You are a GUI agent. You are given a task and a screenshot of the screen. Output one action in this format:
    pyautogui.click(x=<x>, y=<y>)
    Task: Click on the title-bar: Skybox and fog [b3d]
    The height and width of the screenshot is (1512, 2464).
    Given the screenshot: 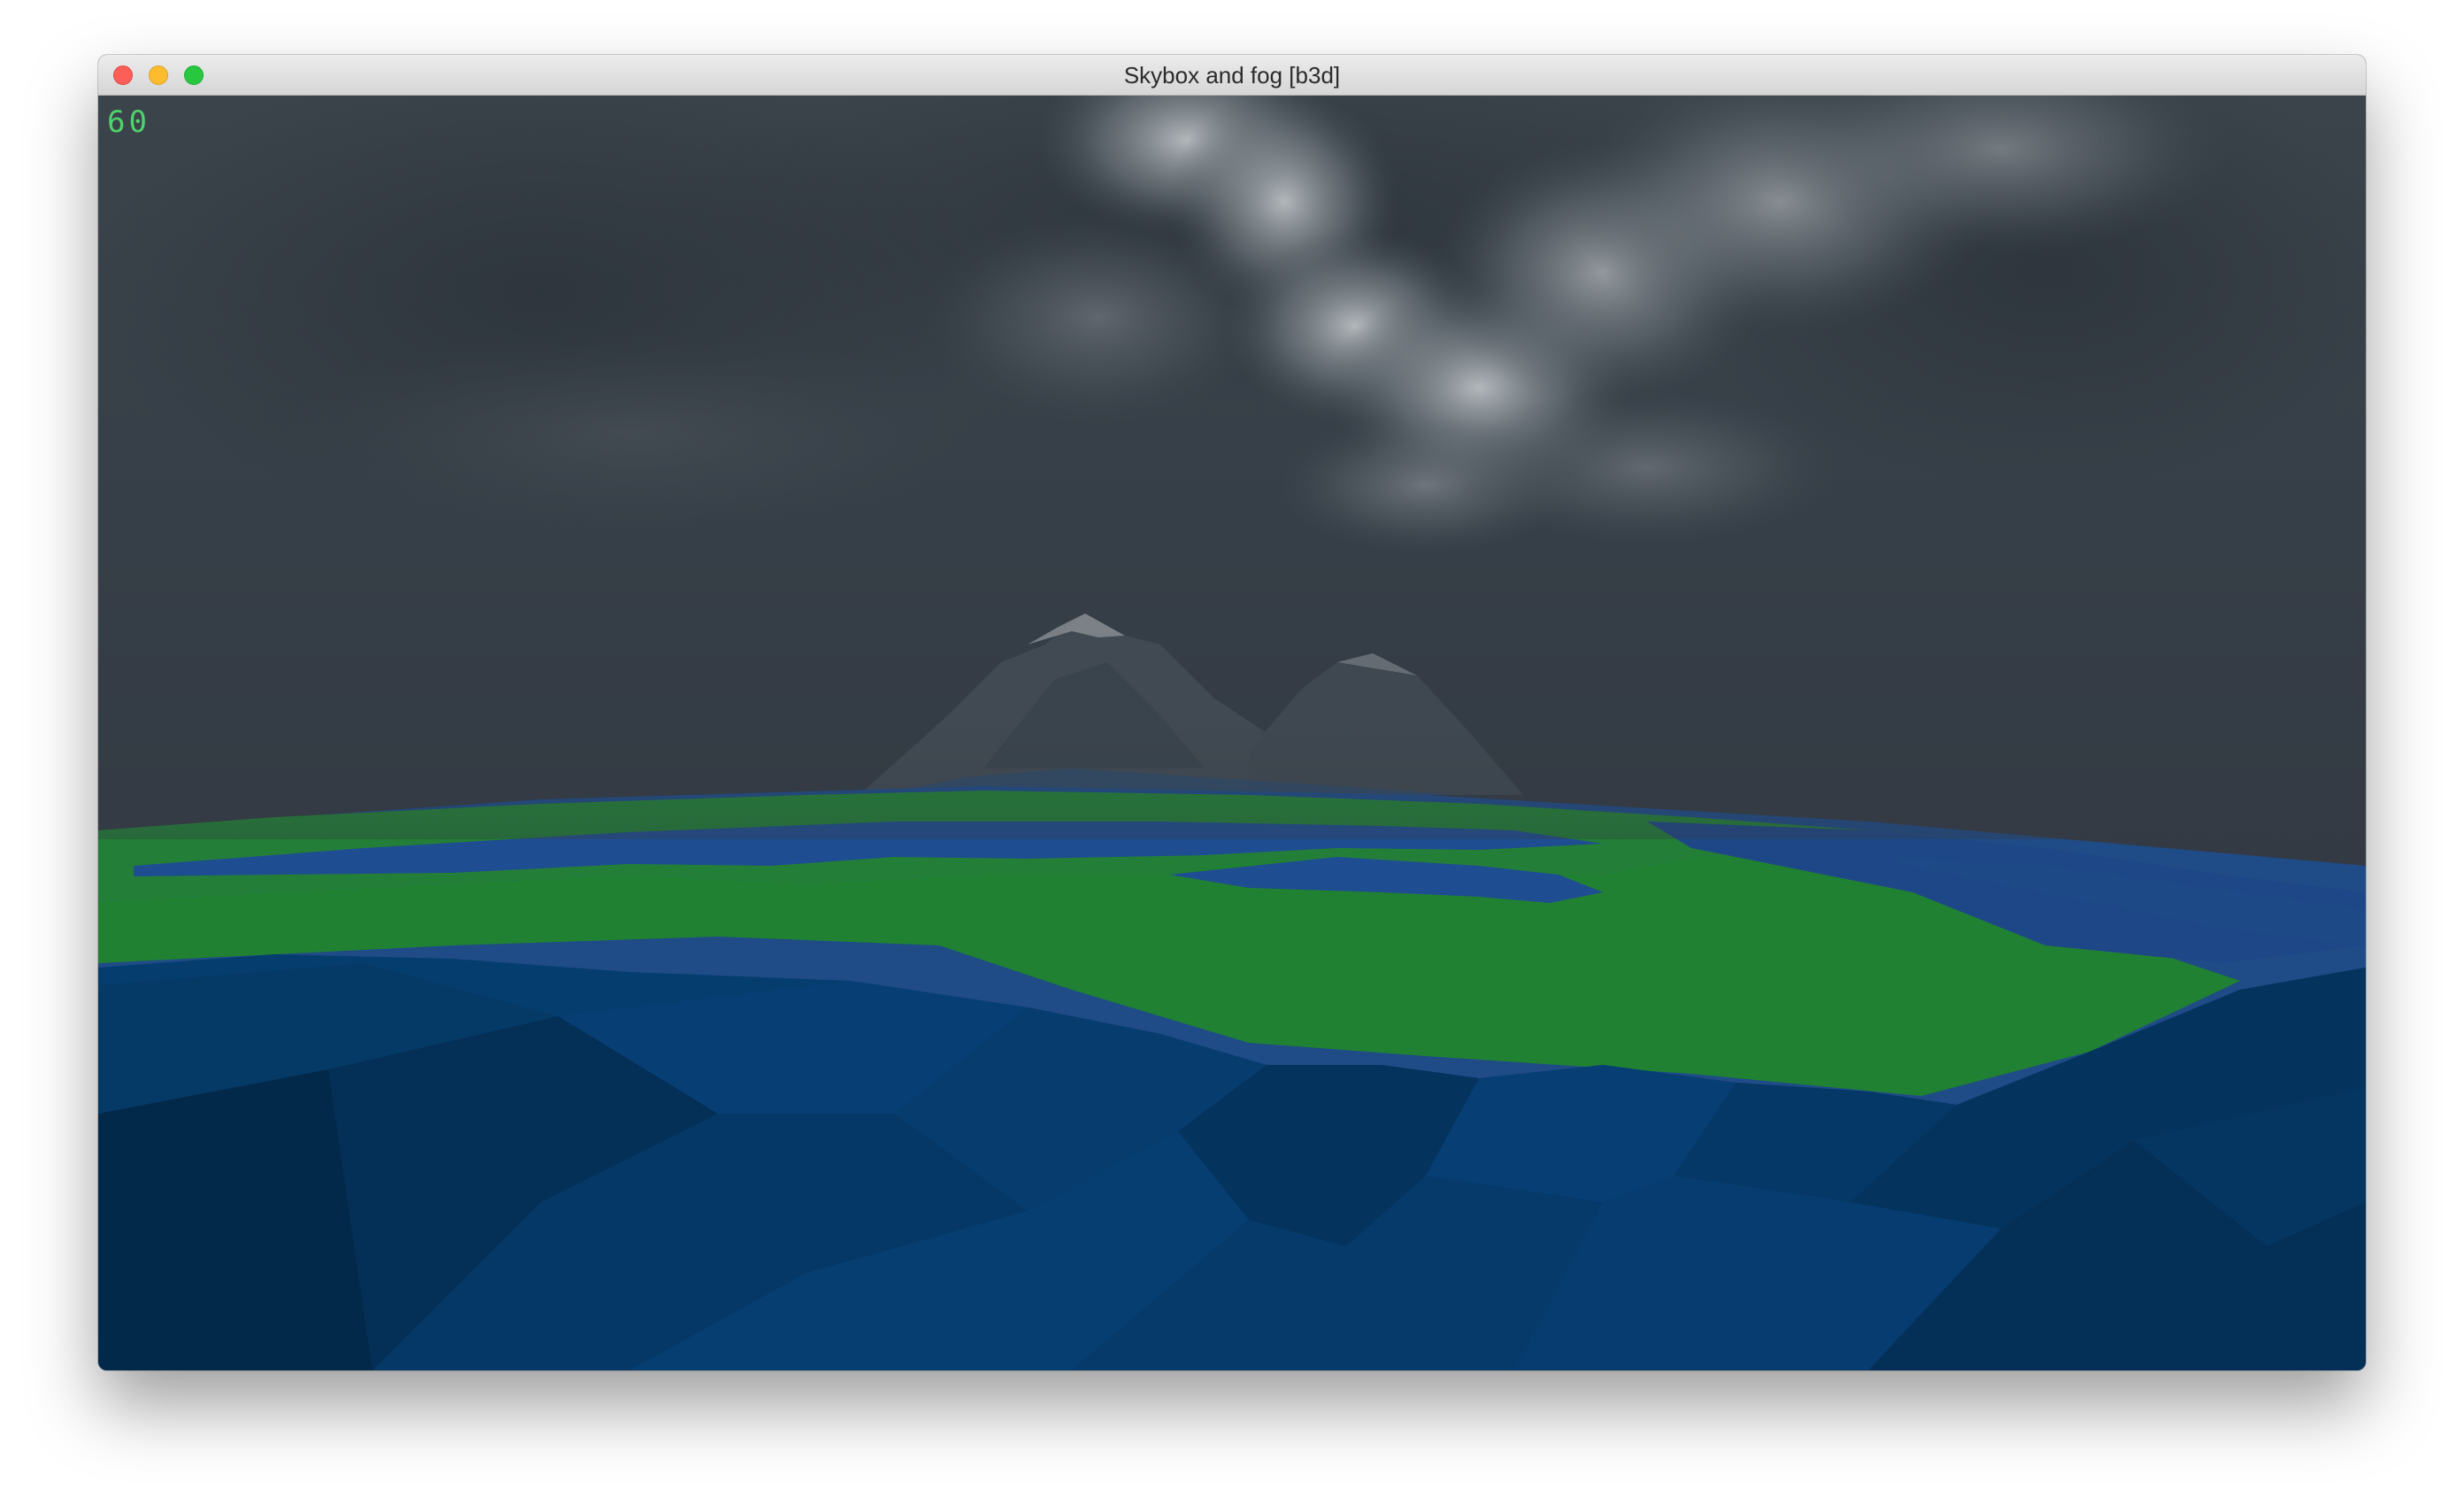 What is the action you would take?
    pyautogui.click(x=1232, y=75)
    